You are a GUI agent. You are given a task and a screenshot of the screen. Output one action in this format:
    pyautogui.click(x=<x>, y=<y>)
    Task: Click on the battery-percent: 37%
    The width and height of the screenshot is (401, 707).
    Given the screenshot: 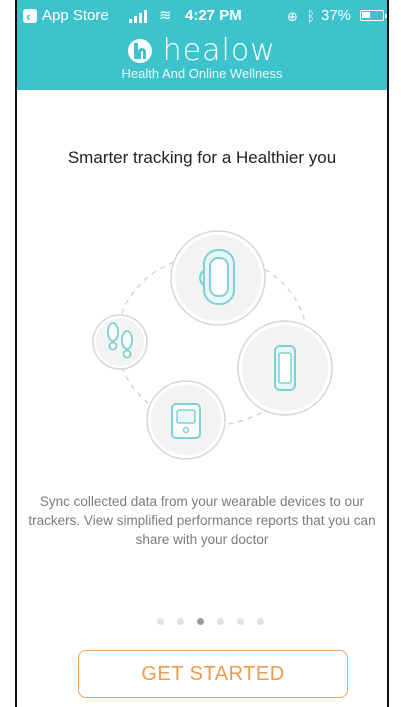 What is the action you would take?
    pyautogui.click(x=336, y=15)
    